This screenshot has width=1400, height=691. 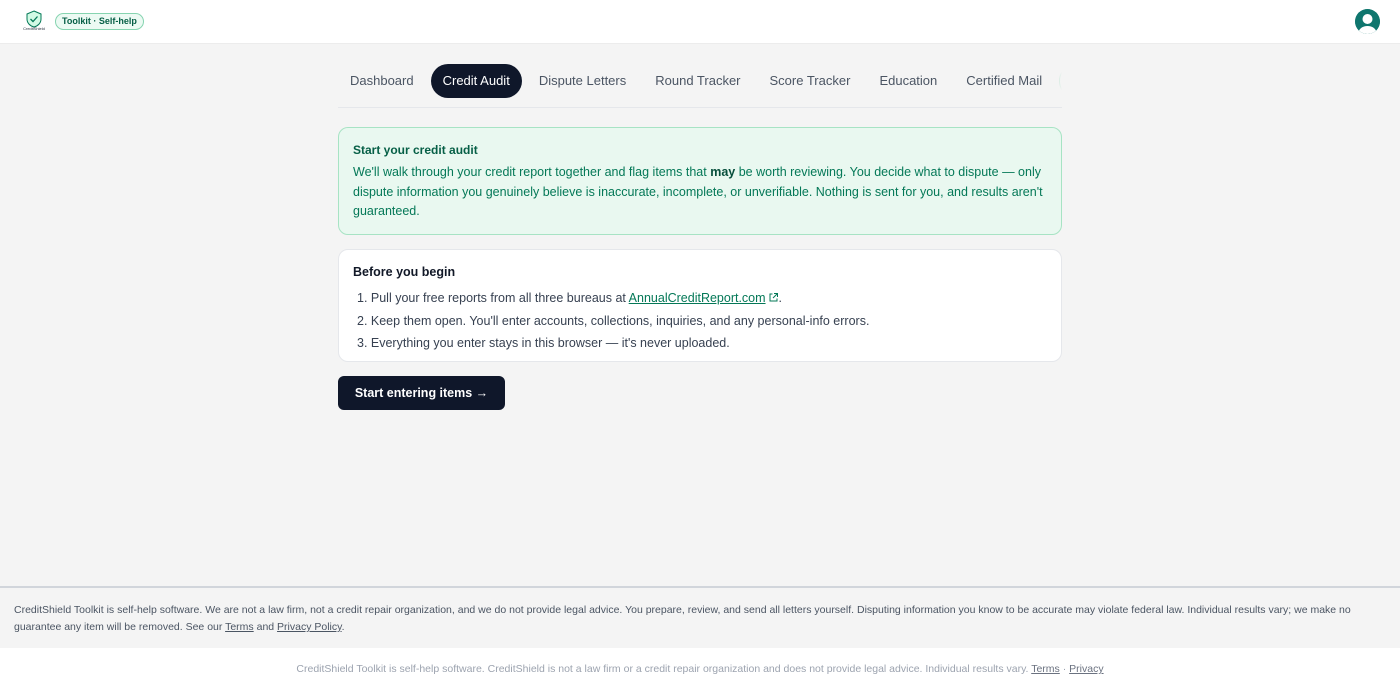 What do you see at coordinates (908, 81) in the screenshot?
I see `tab-education: Education` at bounding box center [908, 81].